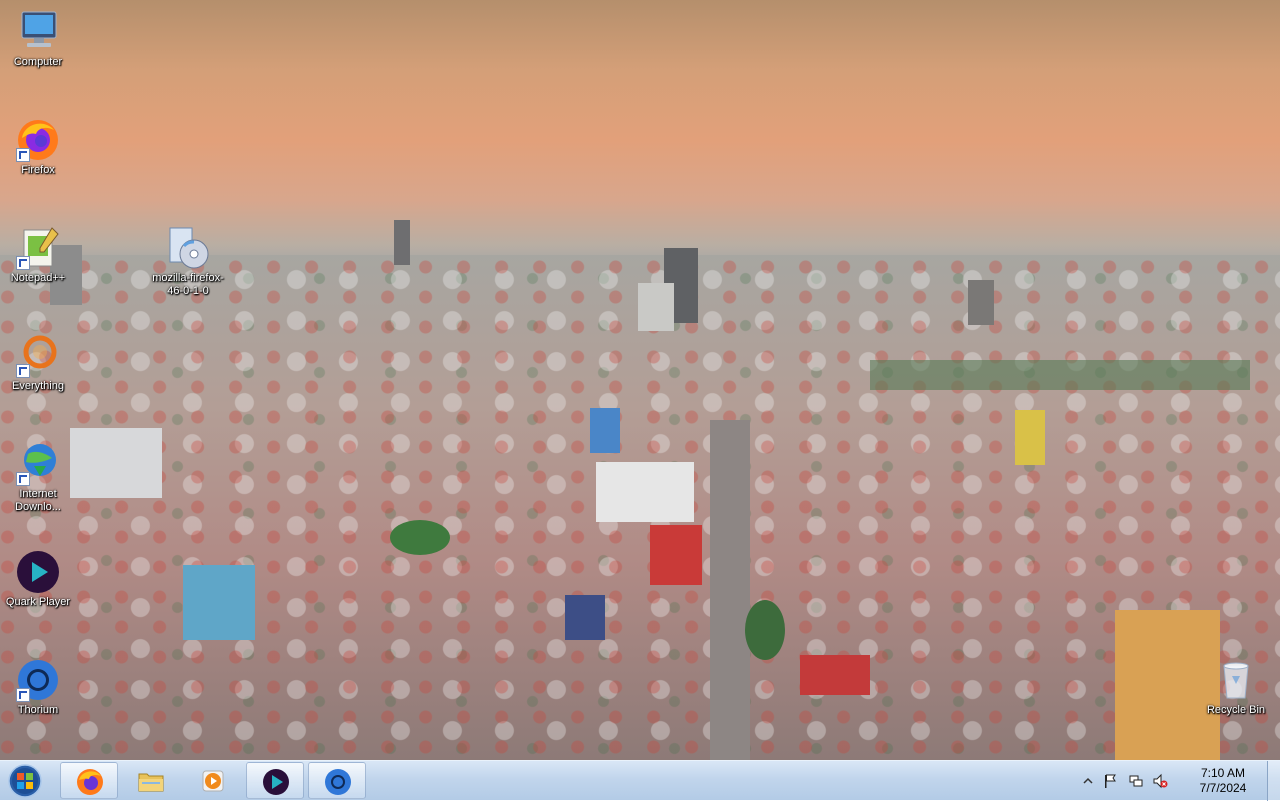 This screenshot has height=805, width=1280. Describe the element at coordinates (1110, 781) in the screenshot. I see `action-center-flag-icon` at that location.